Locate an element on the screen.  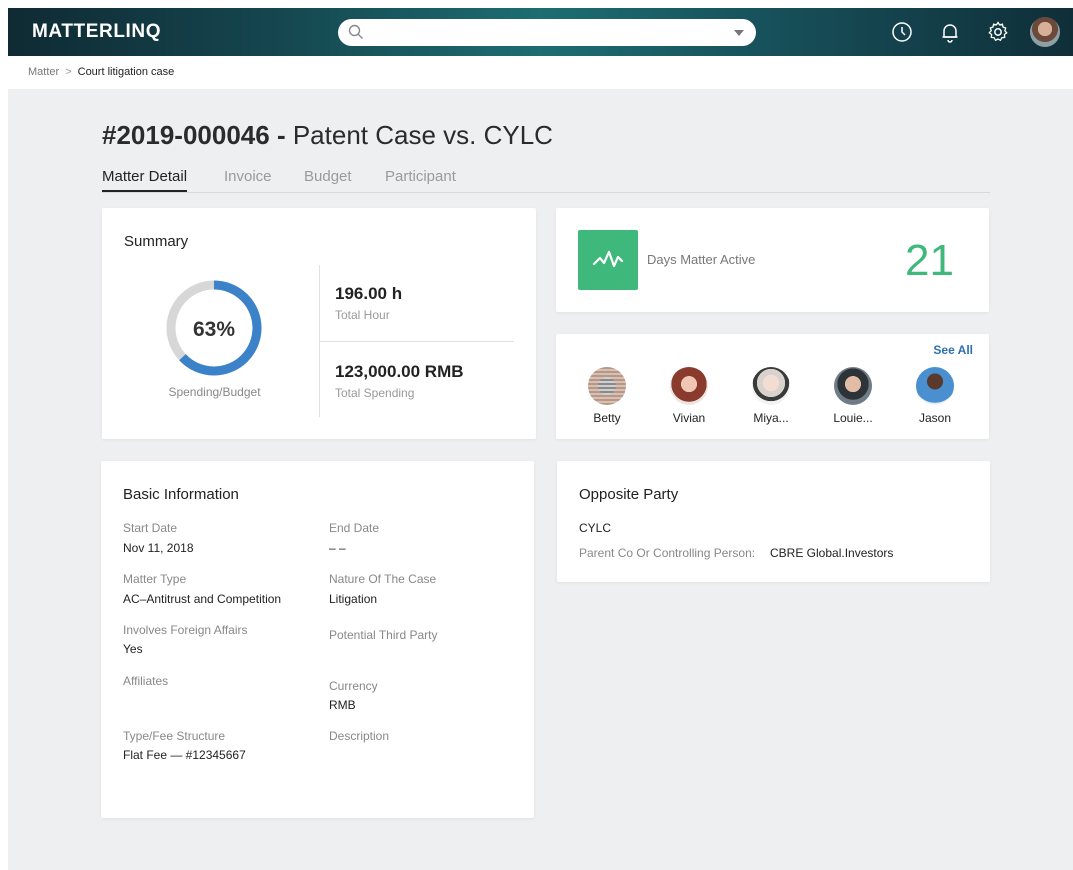
matter-number: #2019-000046 - is located at coordinates (194, 135).